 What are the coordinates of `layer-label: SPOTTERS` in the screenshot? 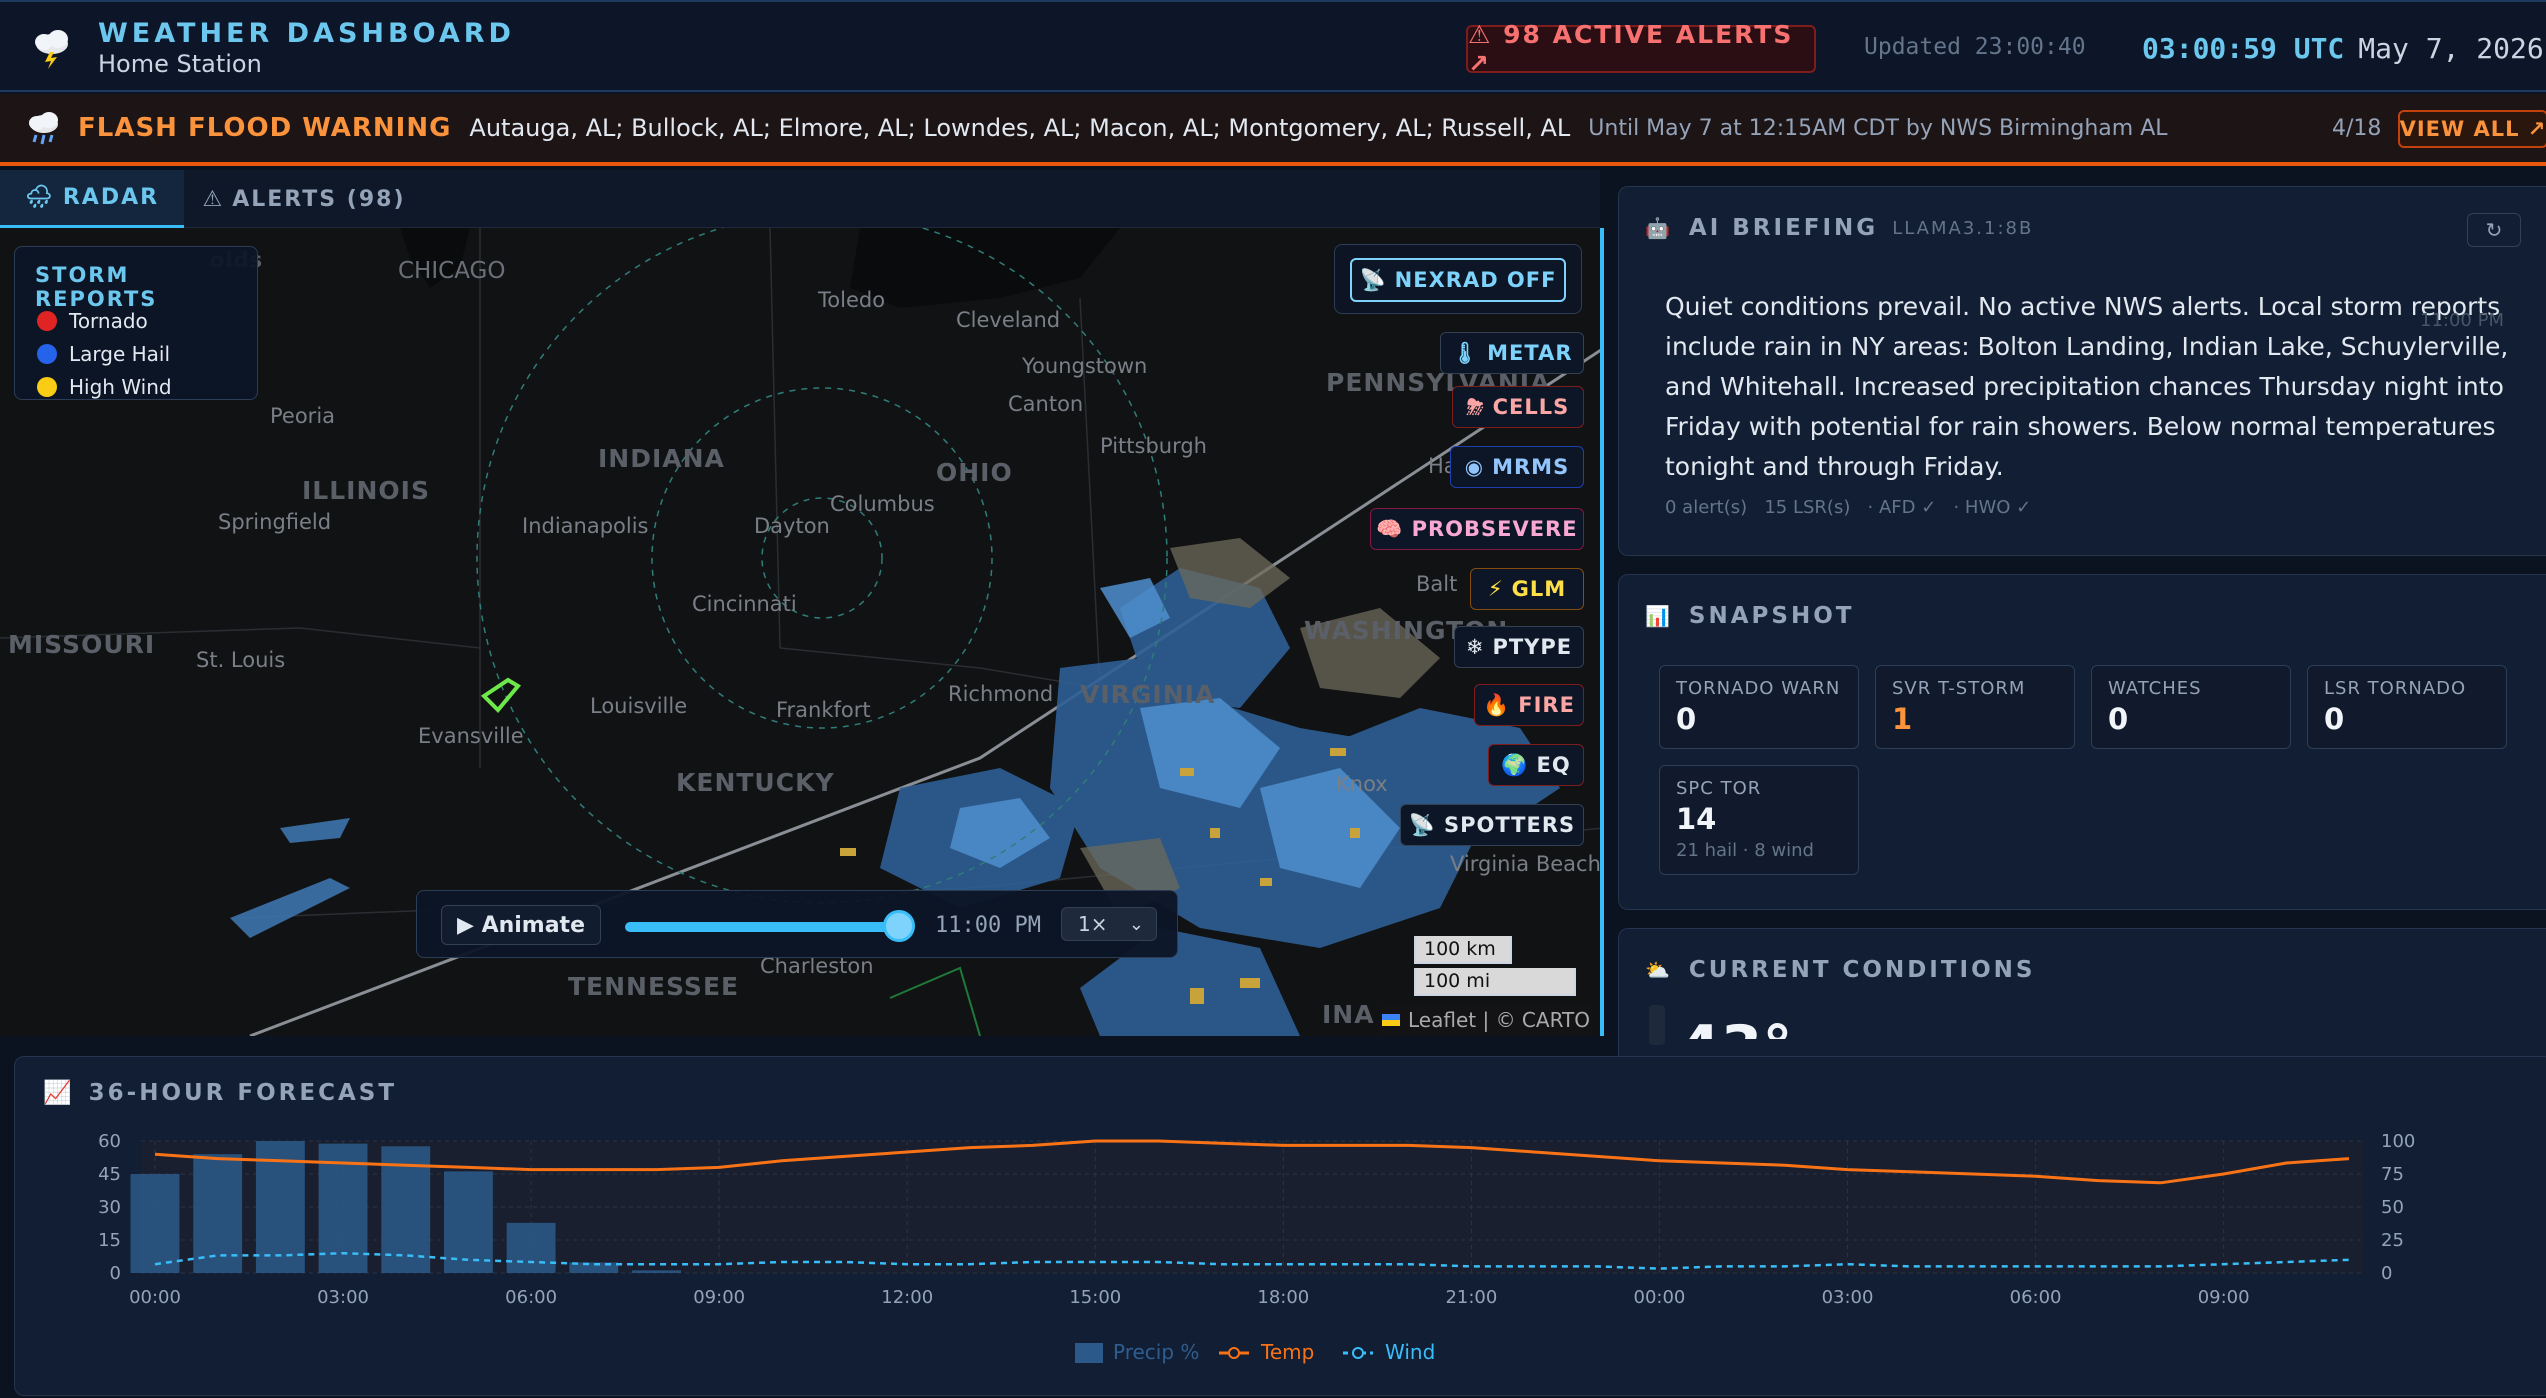 It's located at (1510, 825).